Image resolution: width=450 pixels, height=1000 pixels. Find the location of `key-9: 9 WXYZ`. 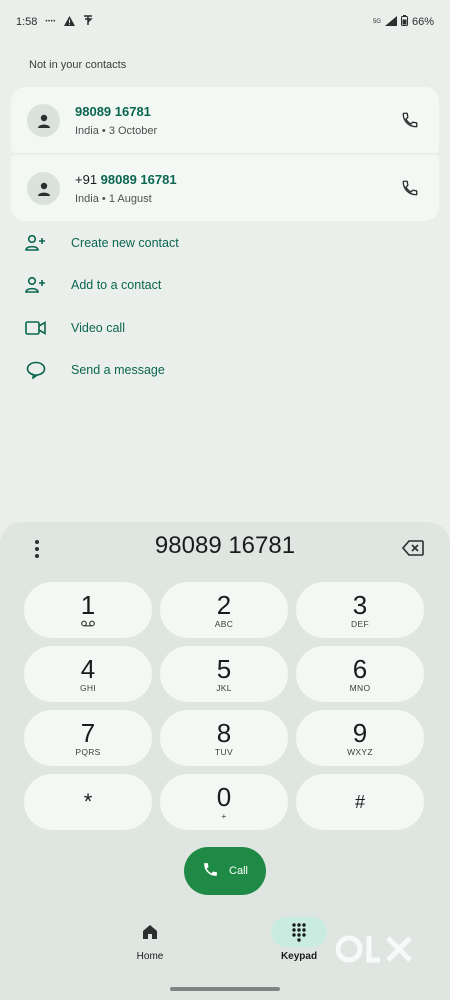

key-9: 9 WXYZ is located at coordinates (360, 738).